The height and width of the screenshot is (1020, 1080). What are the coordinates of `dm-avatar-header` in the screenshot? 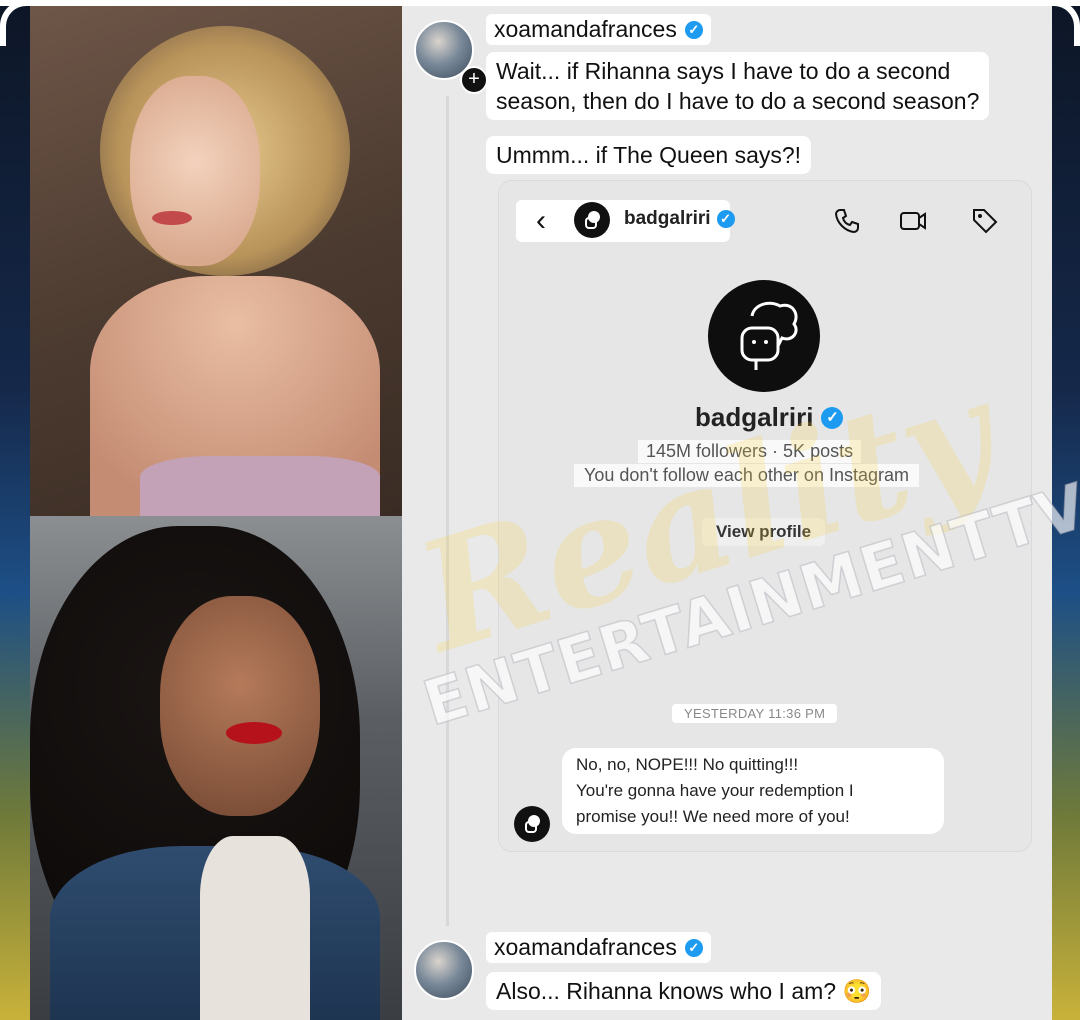 It's located at (592, 220).